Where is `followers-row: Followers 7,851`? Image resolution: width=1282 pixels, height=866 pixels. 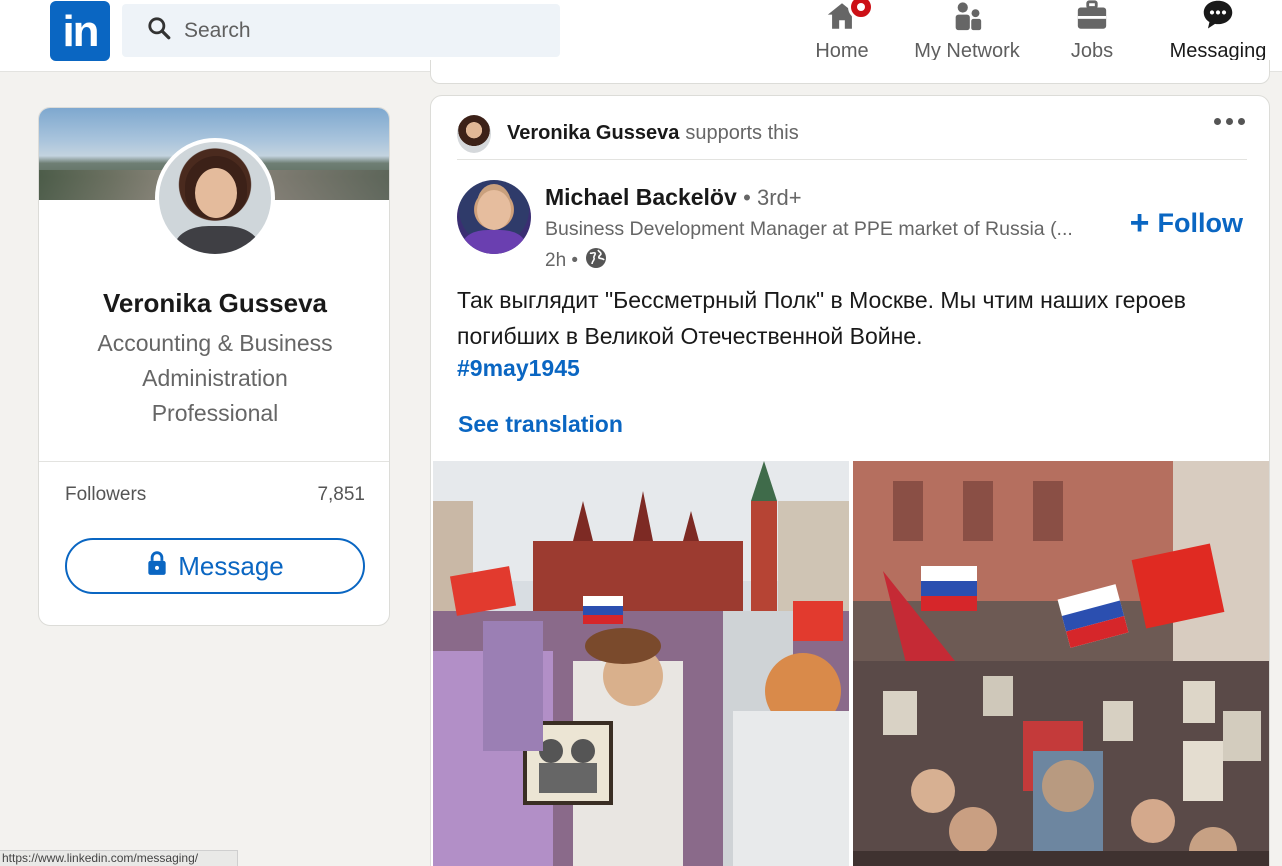 followers-row: Followers 7,851 is located at coordinates (215, 495).